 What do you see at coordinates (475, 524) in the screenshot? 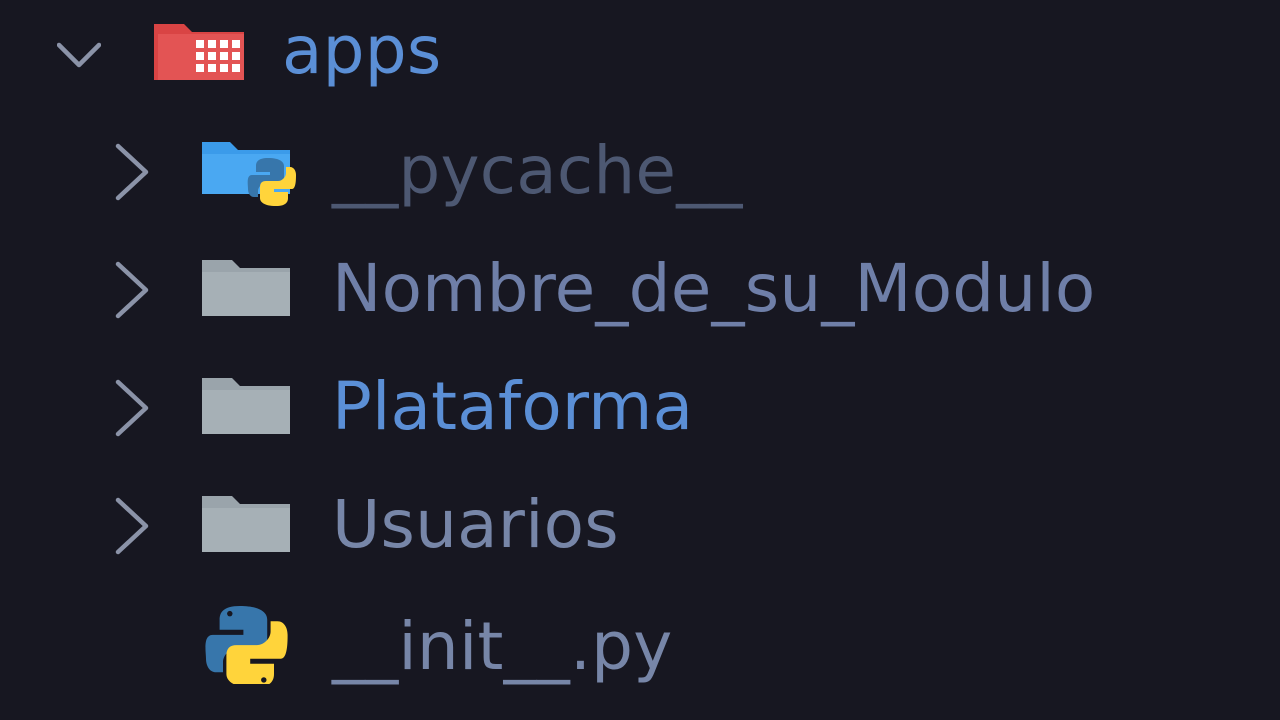
I see `tree-item-label: Usuarios` at bounding box center [475, 524].